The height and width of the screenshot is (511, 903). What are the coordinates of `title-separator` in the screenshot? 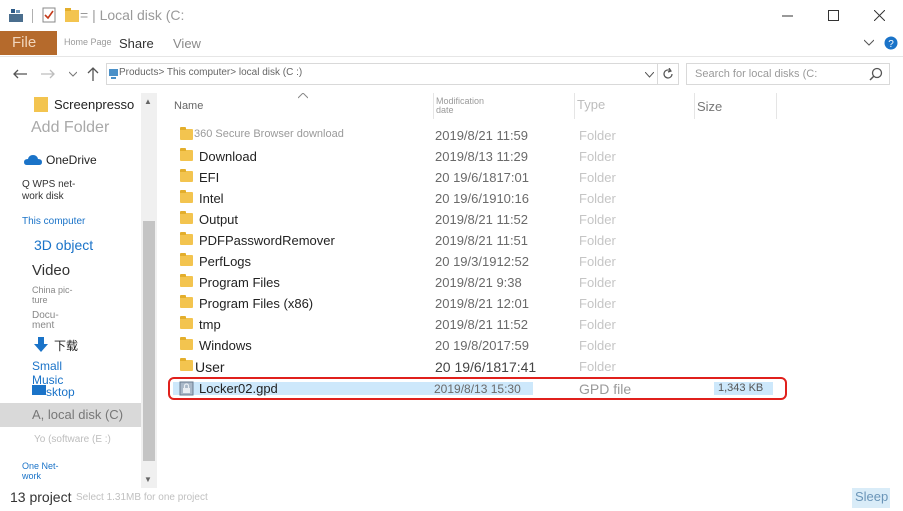 It's located at (32, 16).